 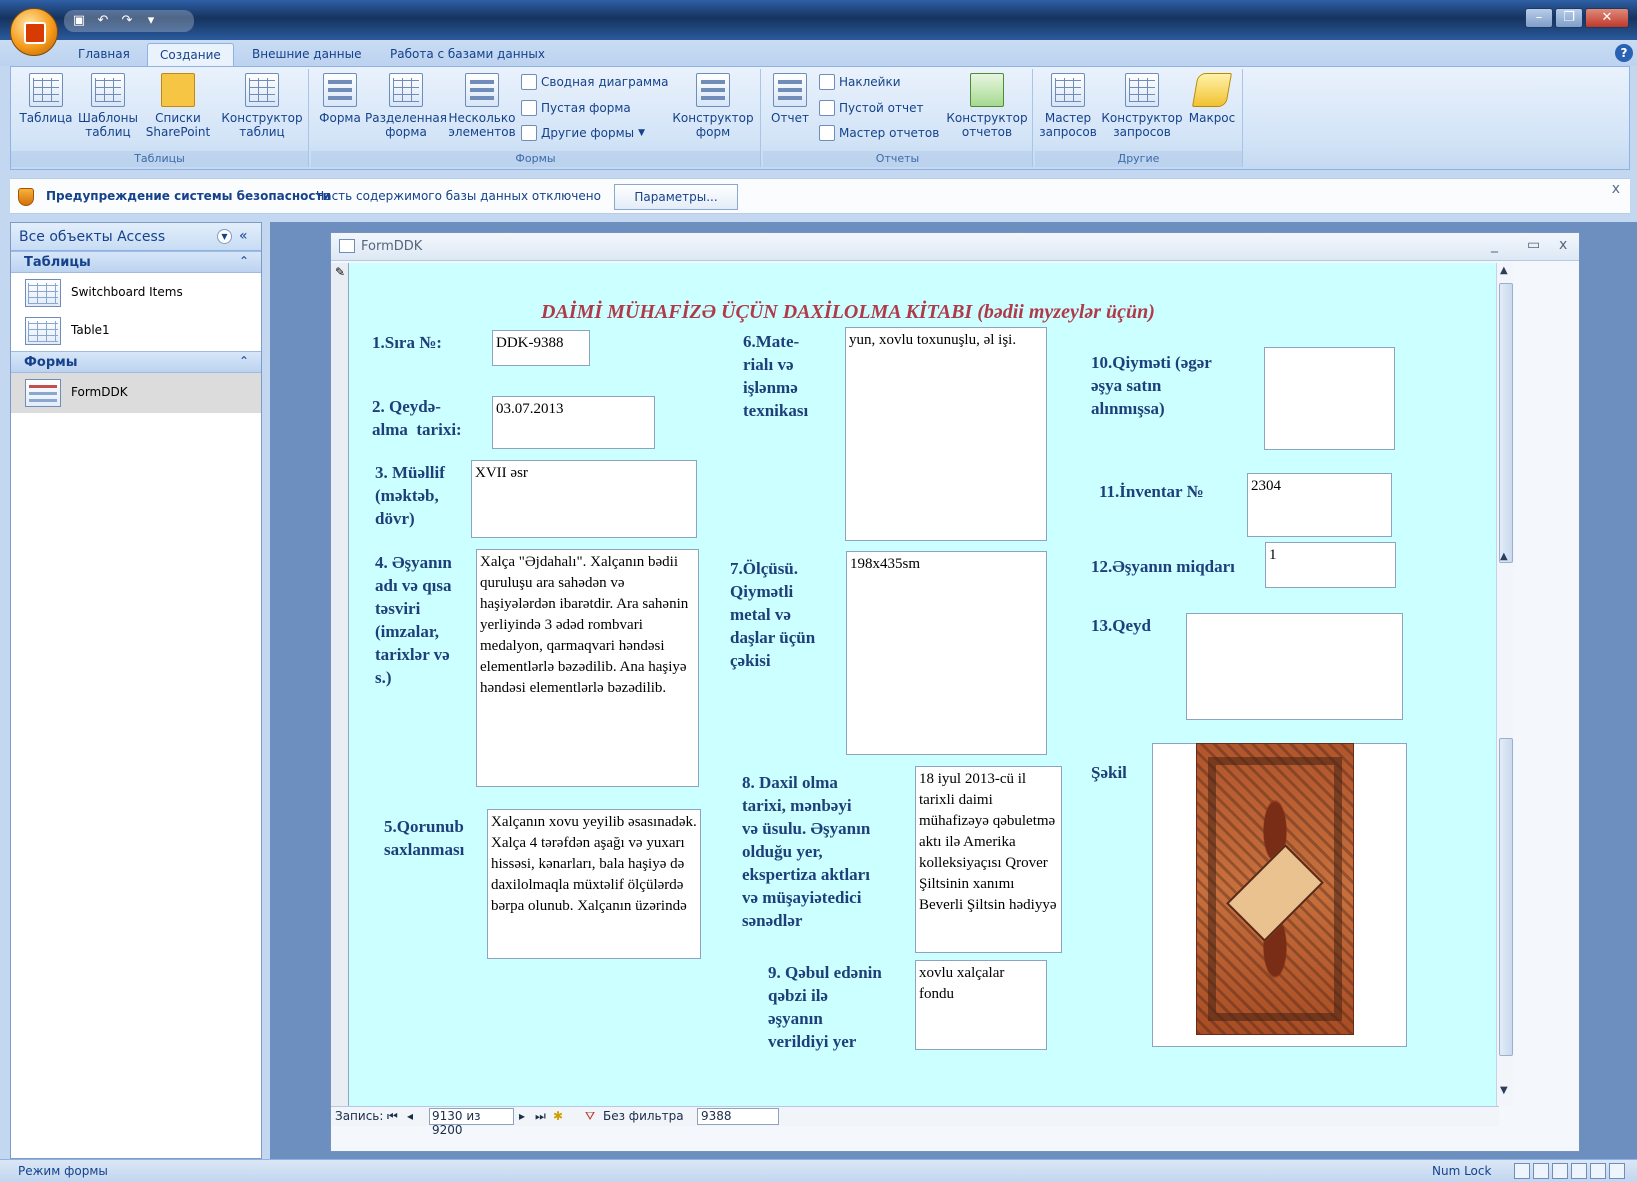 What do you see at coordinates (576, 108) in the screenshot?
I see `blank-form-button: Пустая форма` at bounding box center [576, 108].